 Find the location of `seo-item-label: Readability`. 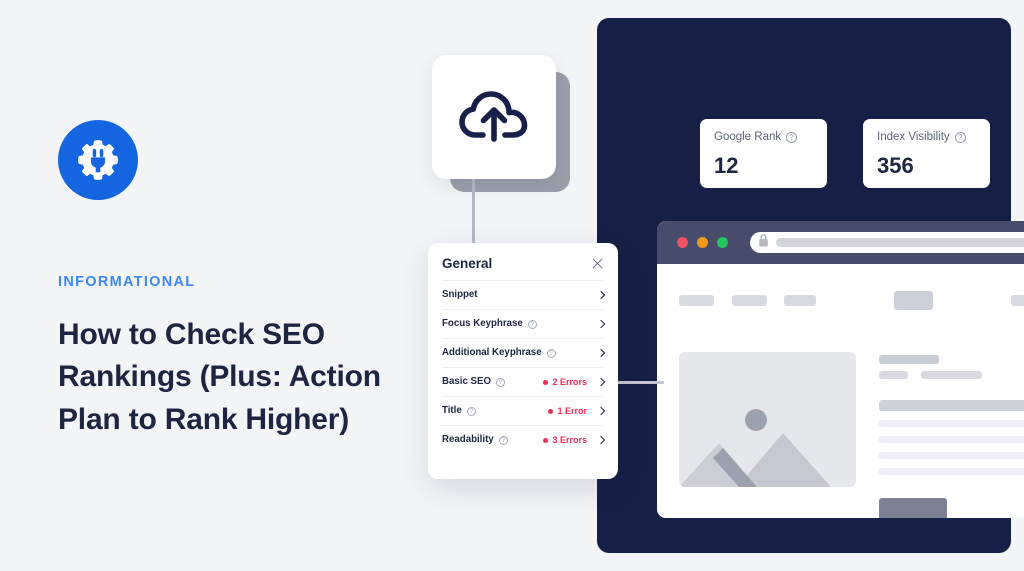

seo-item-label: Readability is located at coordinates (468, 440).